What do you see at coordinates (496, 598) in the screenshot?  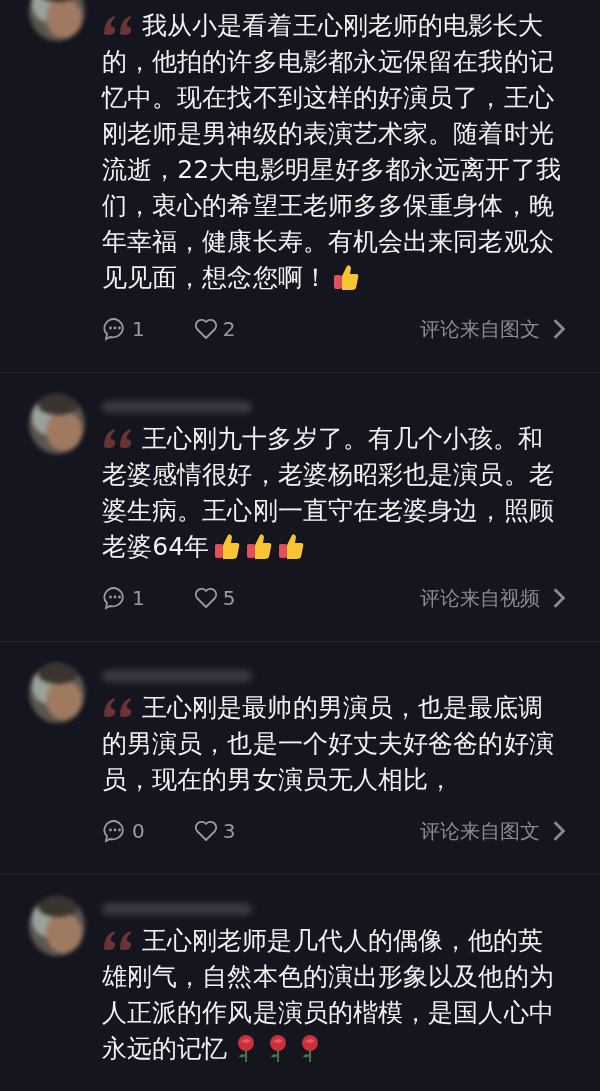 I see `source-link: 评论来自视频` at bounding box center [496, 598].